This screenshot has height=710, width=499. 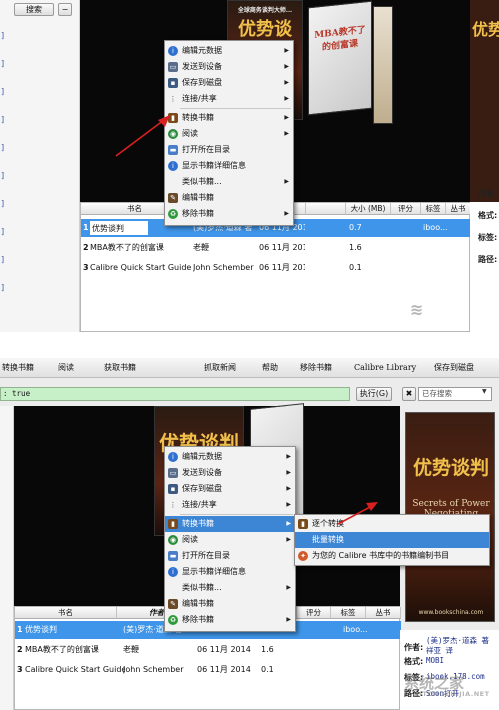 I want to click on row-number: 3, so click(x=20, y=669).